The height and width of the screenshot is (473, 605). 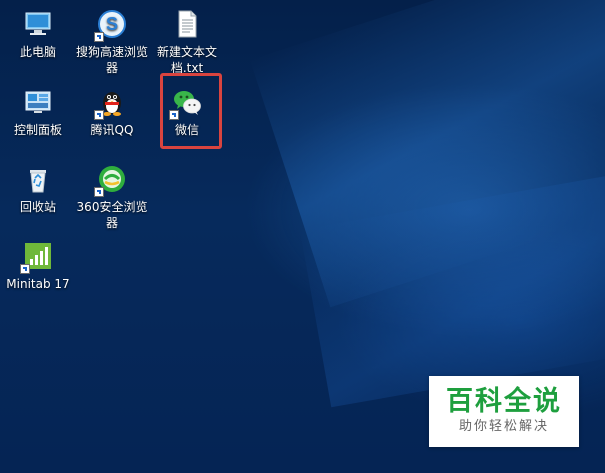 I want to click on desktop-icon-label: 360安全浏览器, so click(x=112, y=215).